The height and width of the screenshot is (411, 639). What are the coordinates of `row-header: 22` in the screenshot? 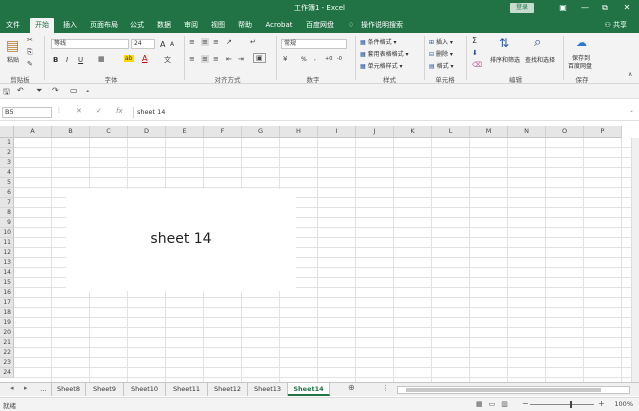 It's located at (7, 353).